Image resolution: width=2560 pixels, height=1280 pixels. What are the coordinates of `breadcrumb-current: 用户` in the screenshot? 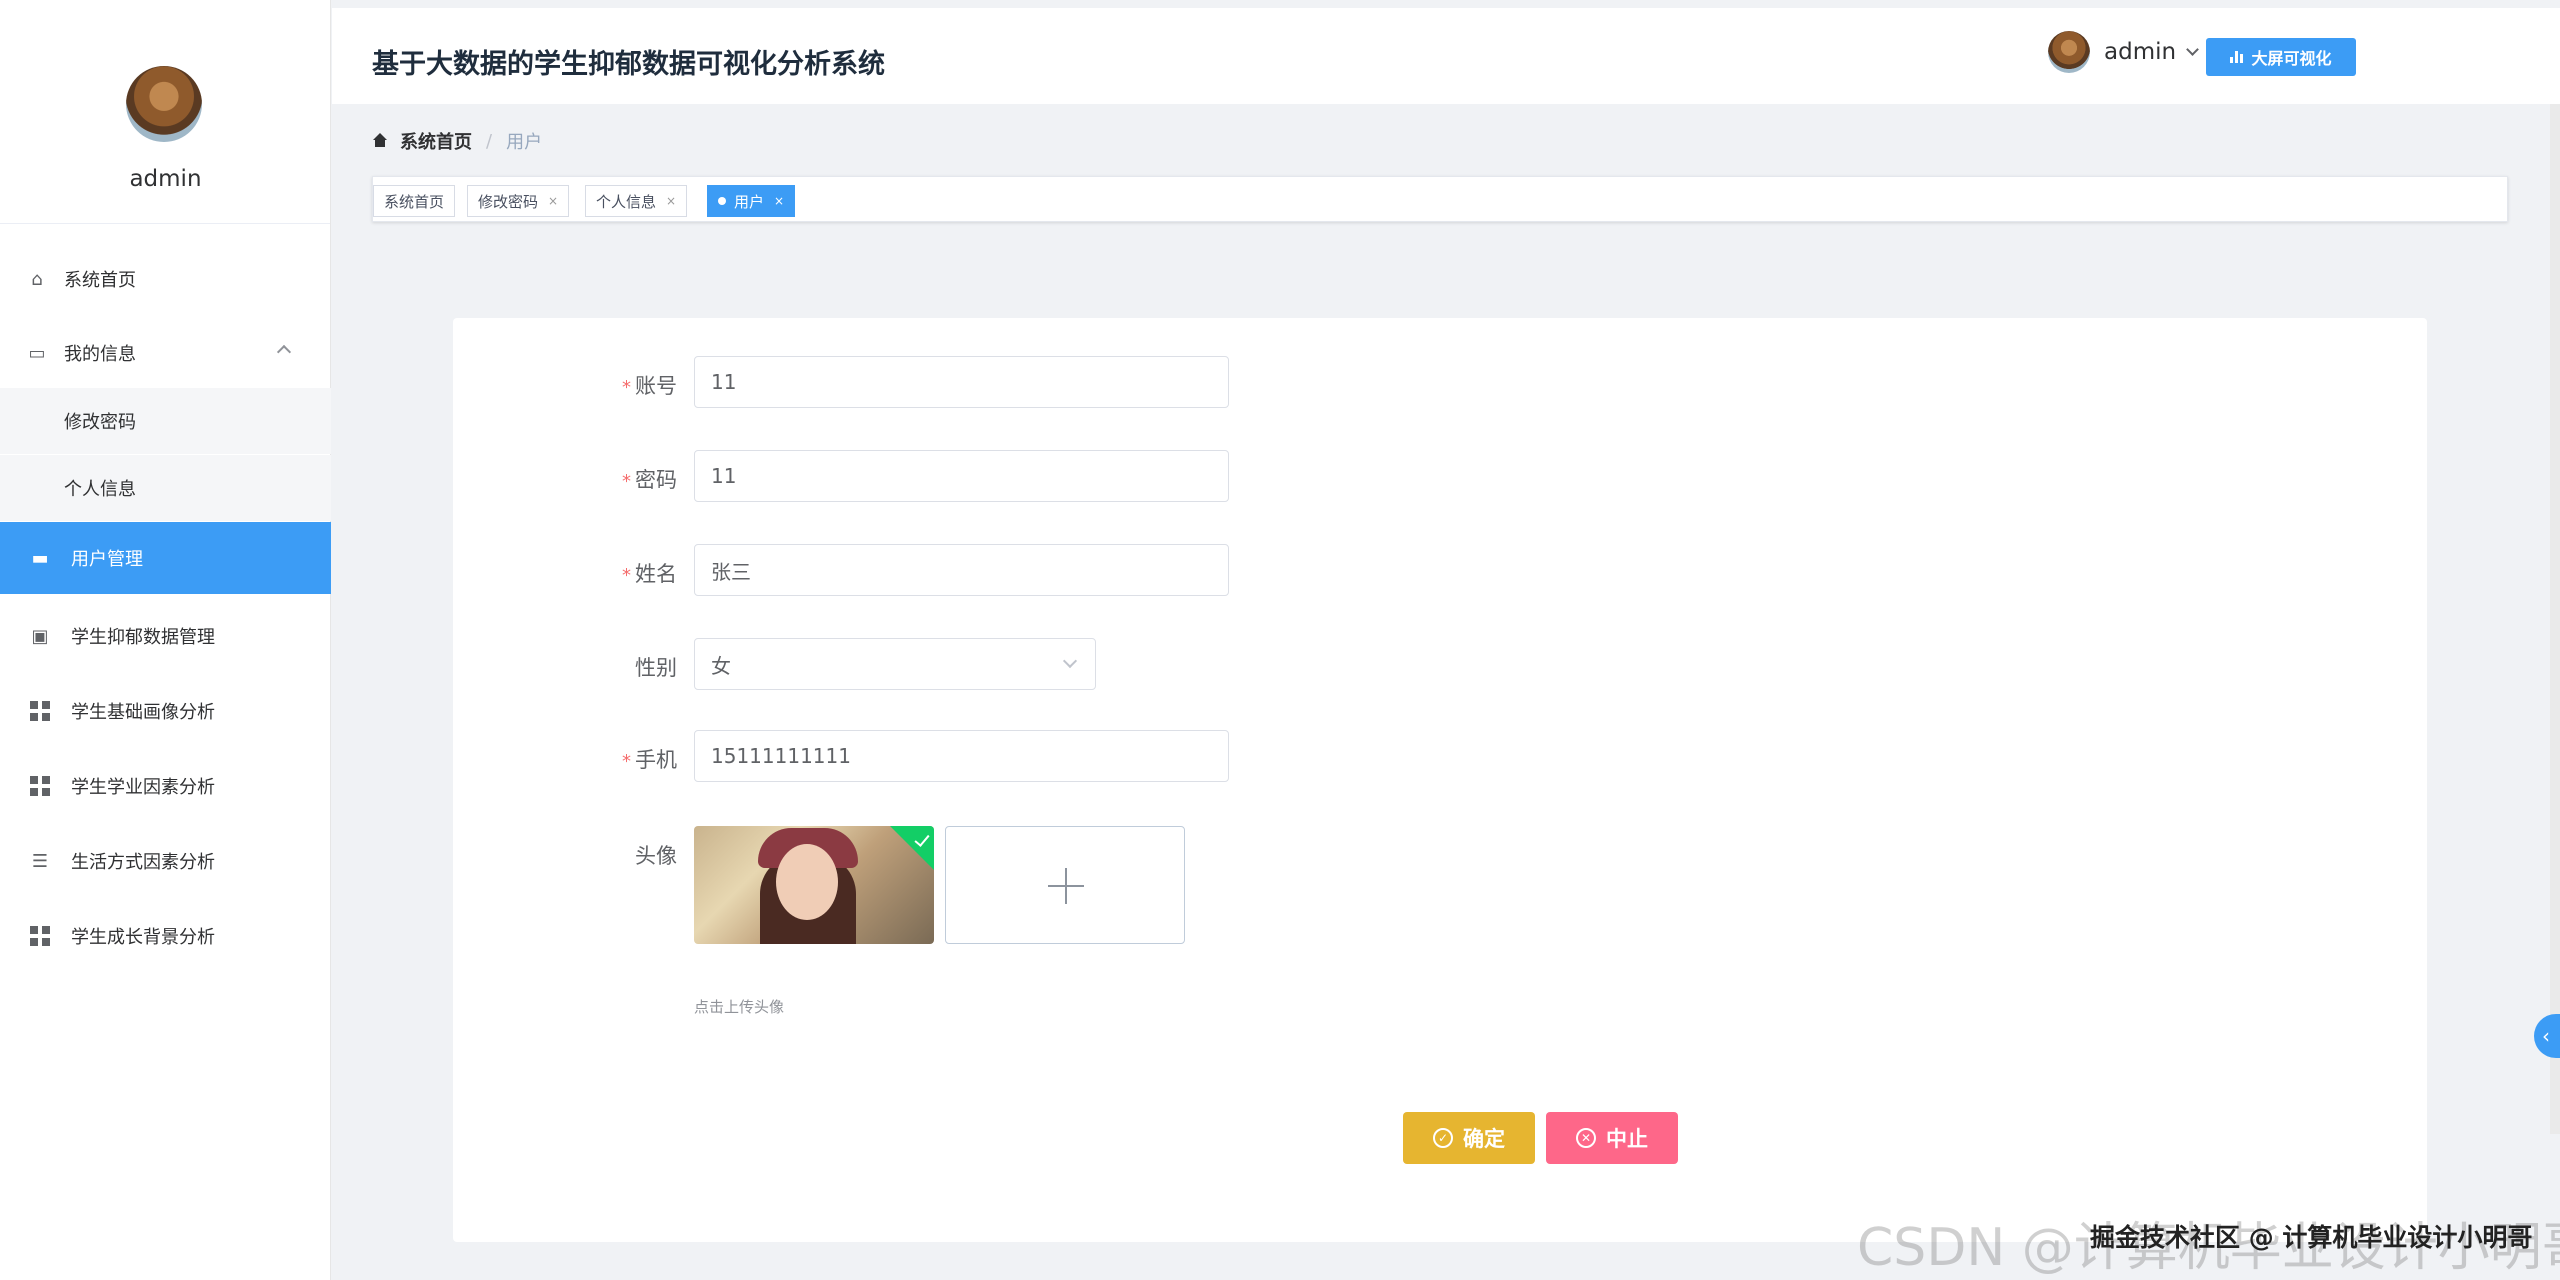 It's located at (524, 142).